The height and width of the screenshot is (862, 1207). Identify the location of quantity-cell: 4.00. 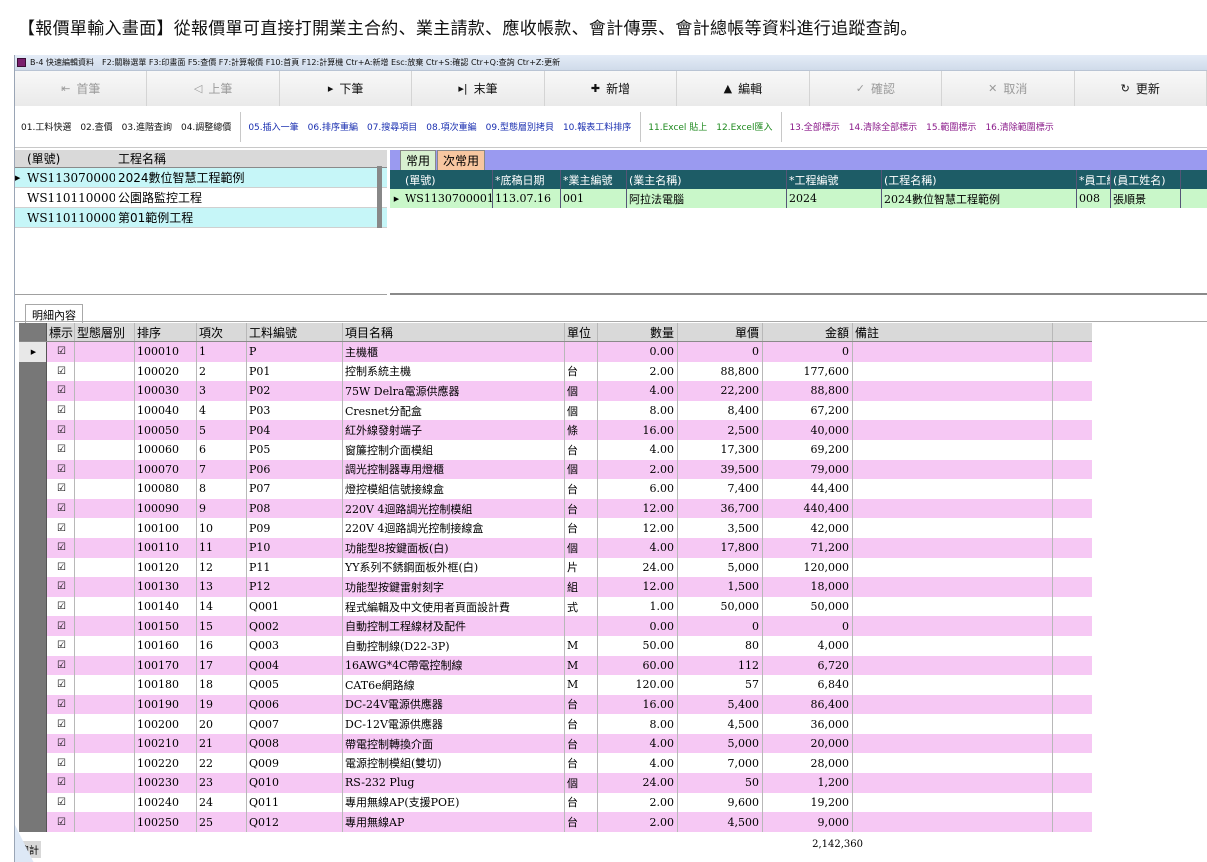
(638, 763).